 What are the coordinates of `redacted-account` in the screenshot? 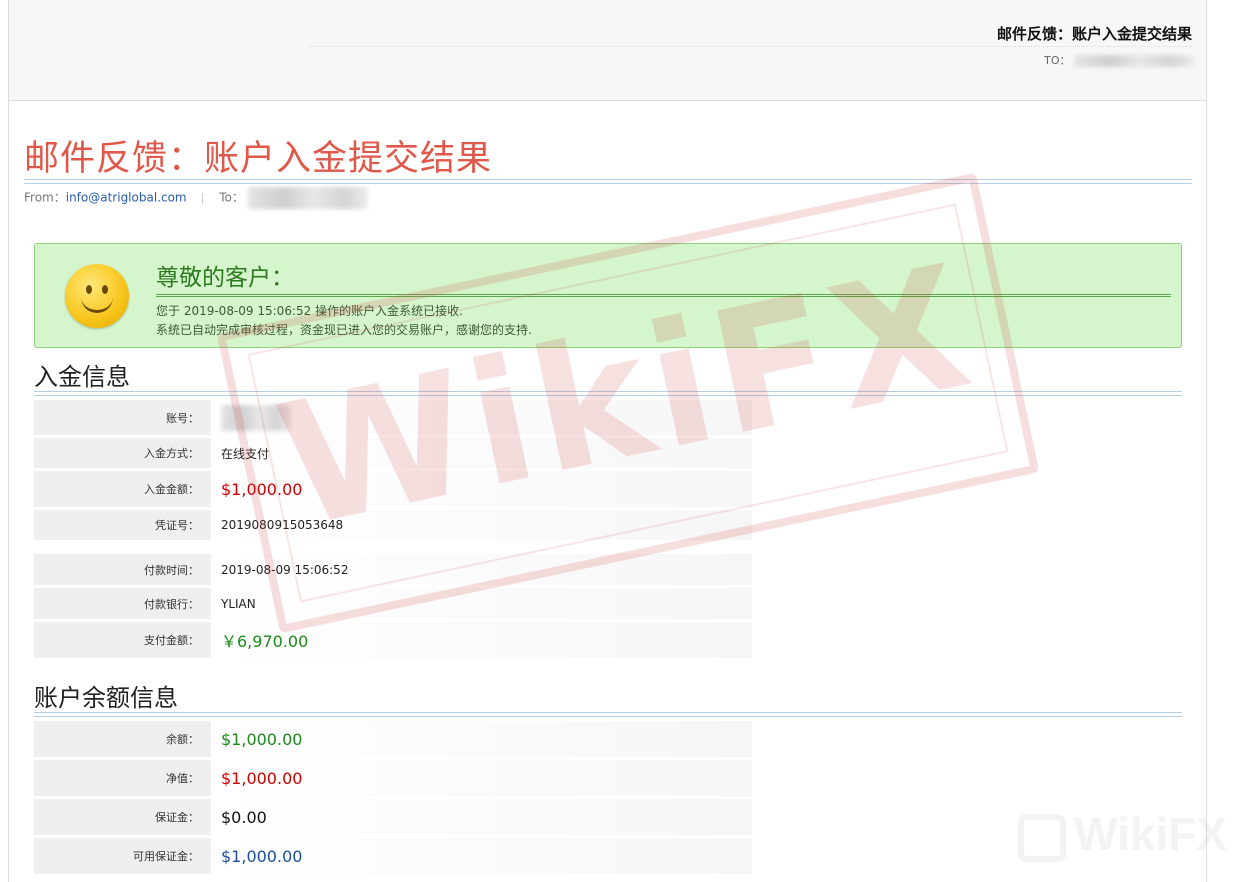 It's located at (256, 417).